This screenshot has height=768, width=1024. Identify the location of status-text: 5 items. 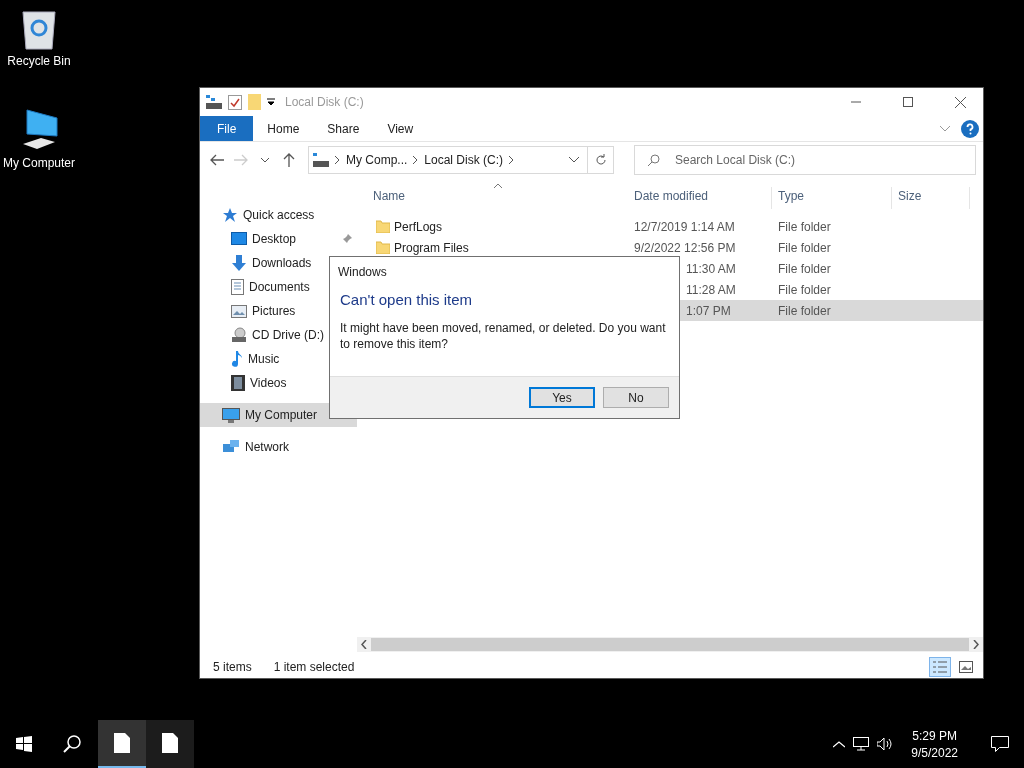
(232, 667).